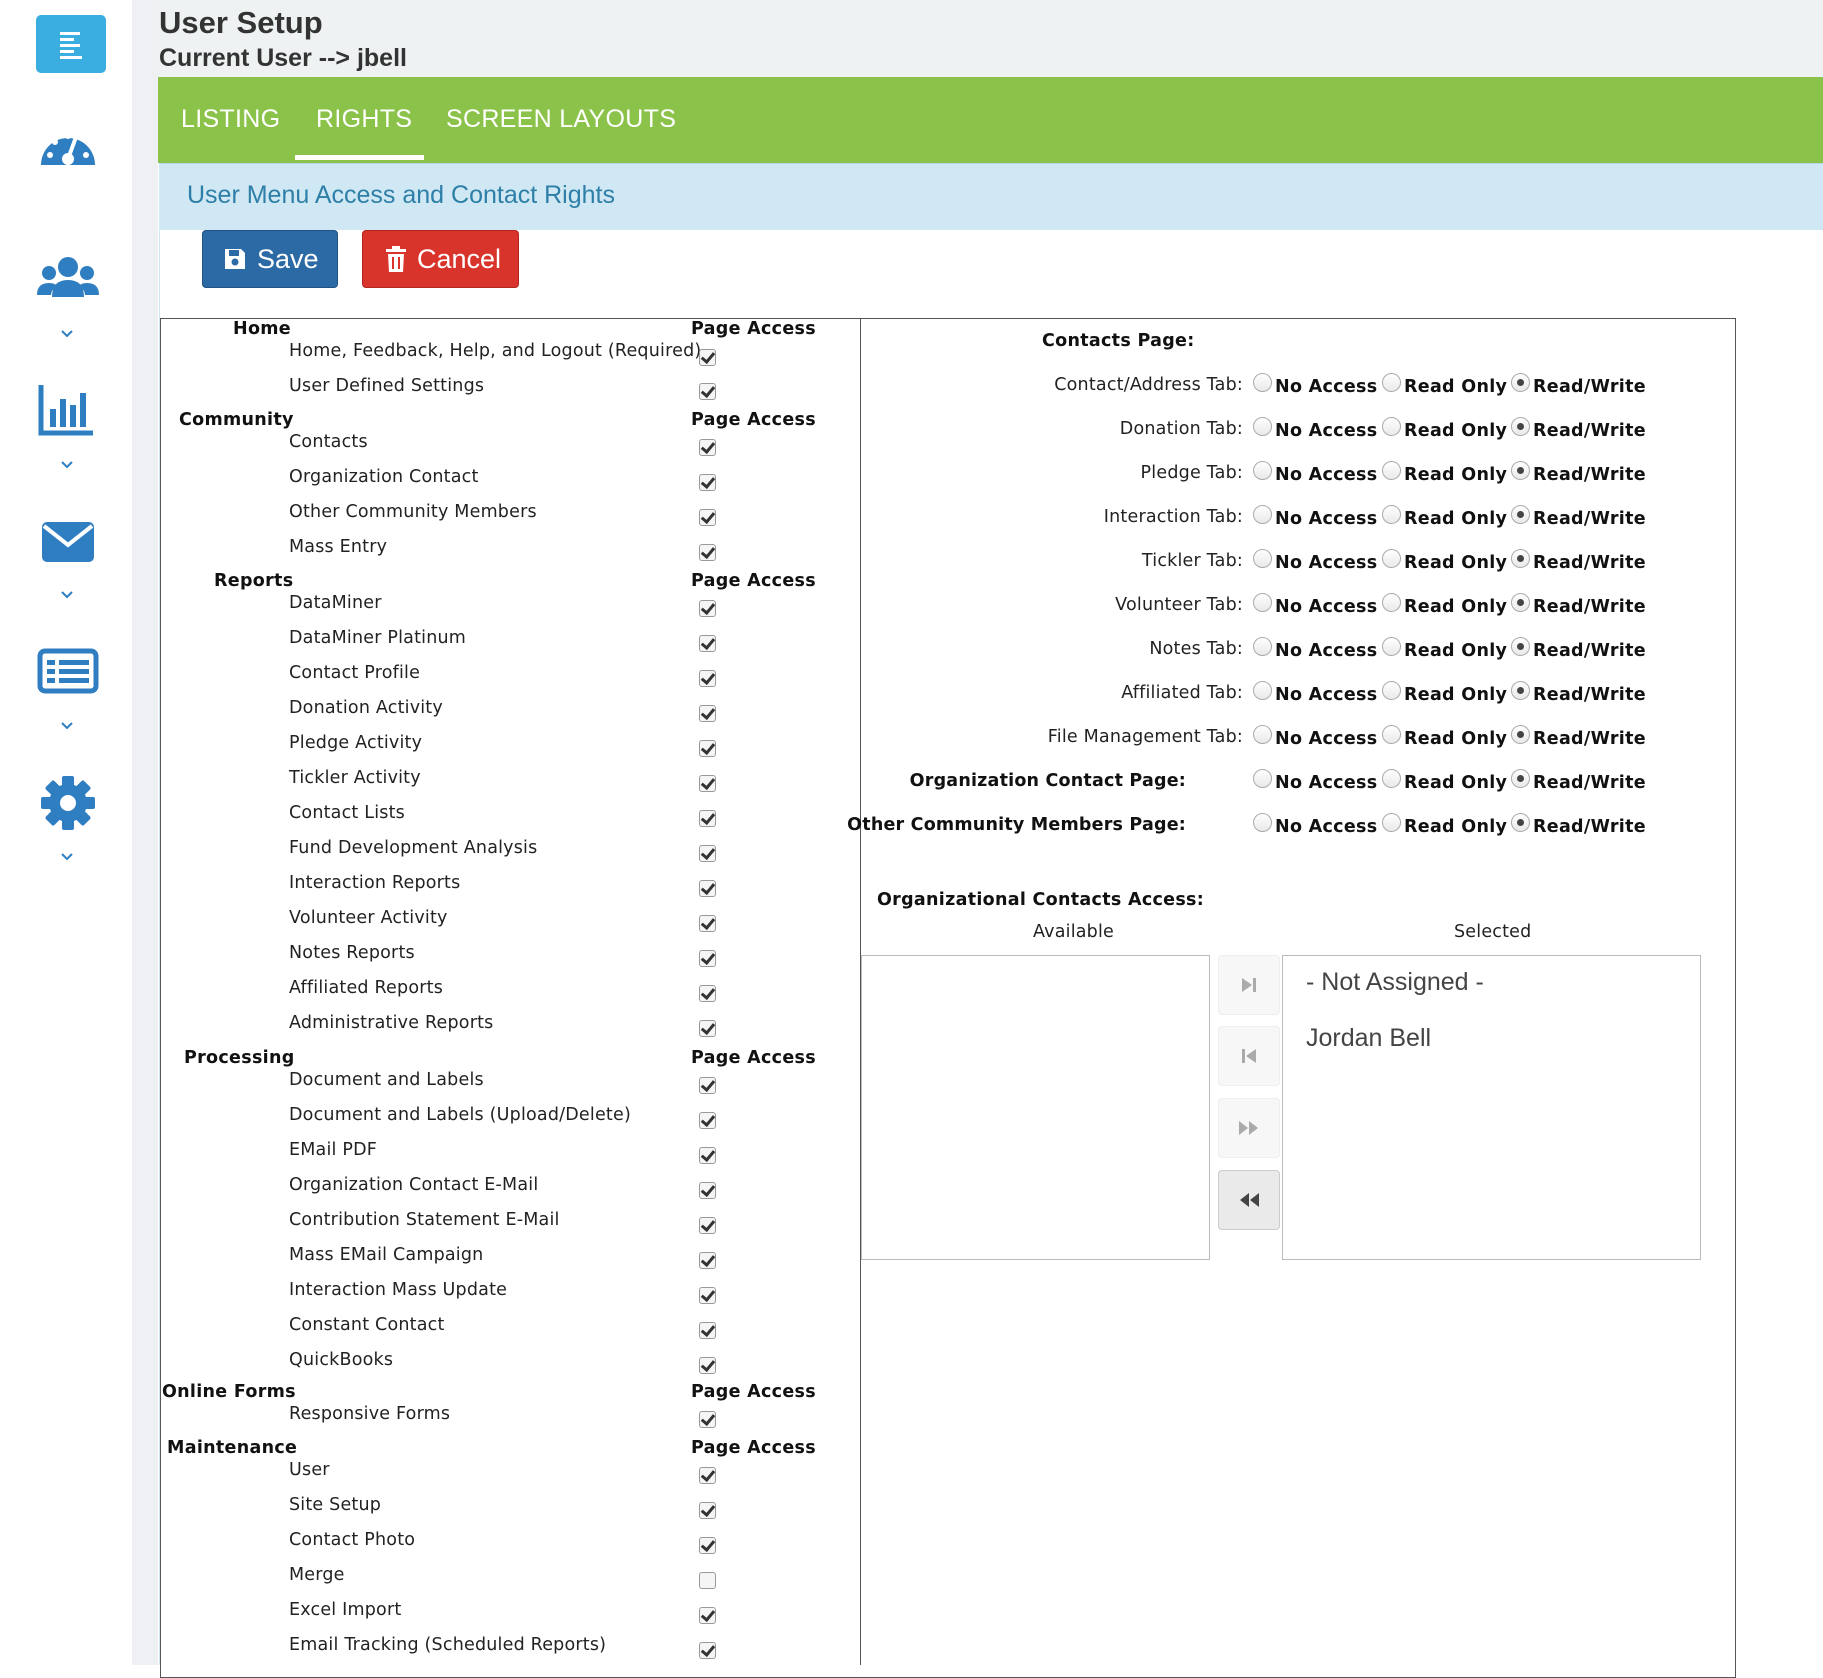 This screenshot has height=1678, width=1823. What do you see at coordinates (1249, 1056) in the screenshot?
I see `move-selected-left-button` at bounding box center [1249, 1056].